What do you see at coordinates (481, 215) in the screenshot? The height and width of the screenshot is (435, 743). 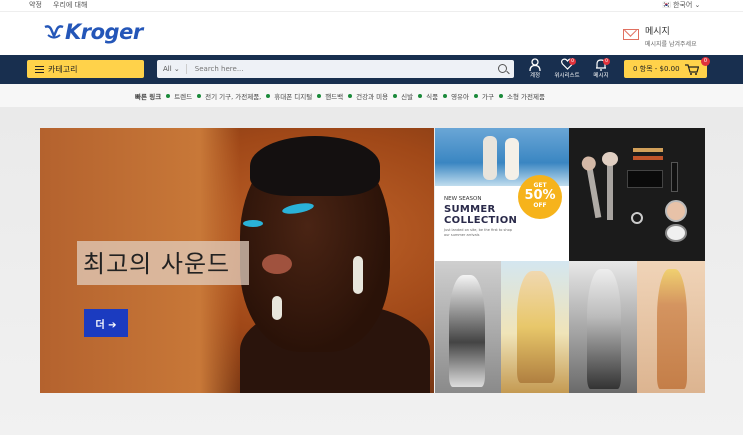 I see `collection-title: SUMMER COLLECTION` at bounding box center [481, 215].